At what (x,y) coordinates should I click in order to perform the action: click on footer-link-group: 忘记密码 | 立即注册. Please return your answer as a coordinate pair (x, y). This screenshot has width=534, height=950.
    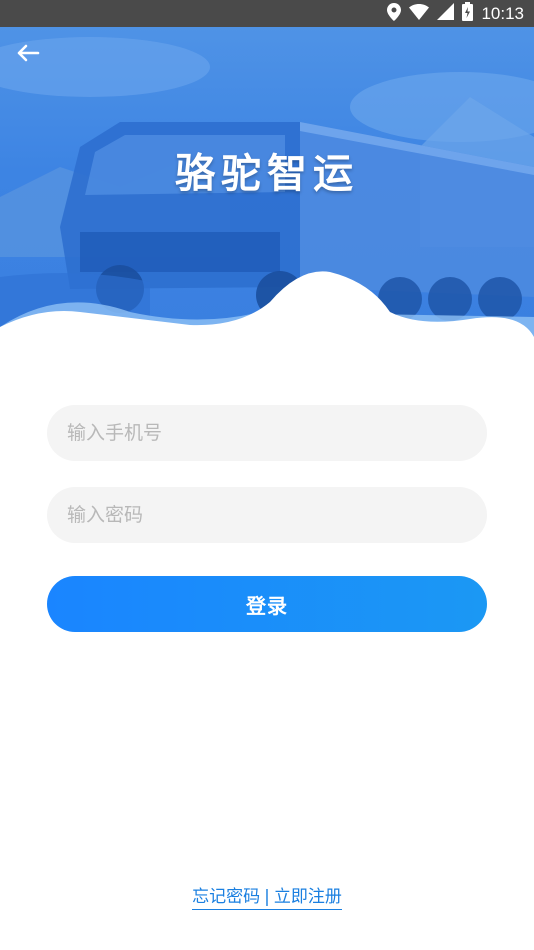
    Looking at the image, I should click on (267, 896).